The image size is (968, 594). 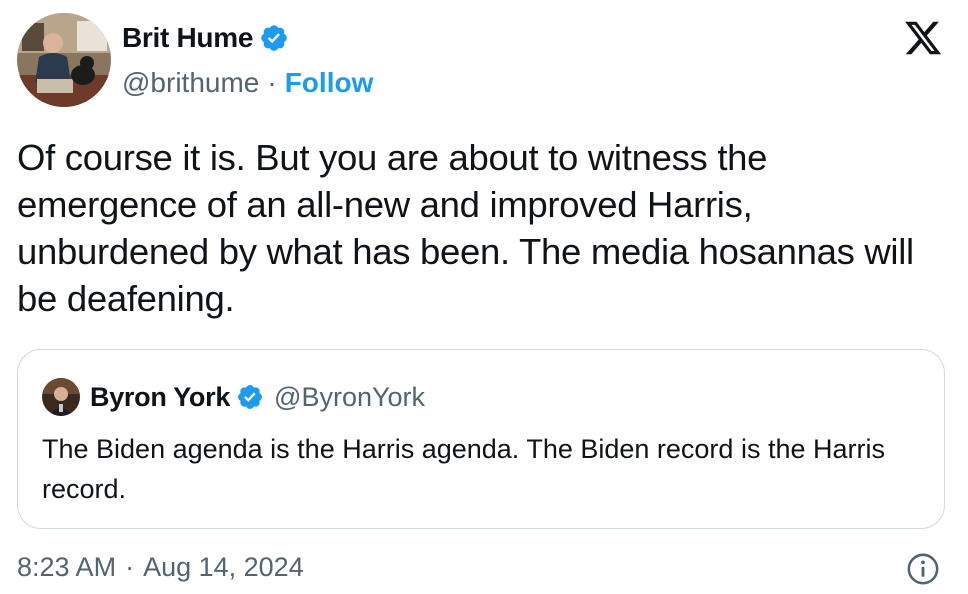 I want to click on author-display-name: Brit Hume, so click(x=187, y=38).